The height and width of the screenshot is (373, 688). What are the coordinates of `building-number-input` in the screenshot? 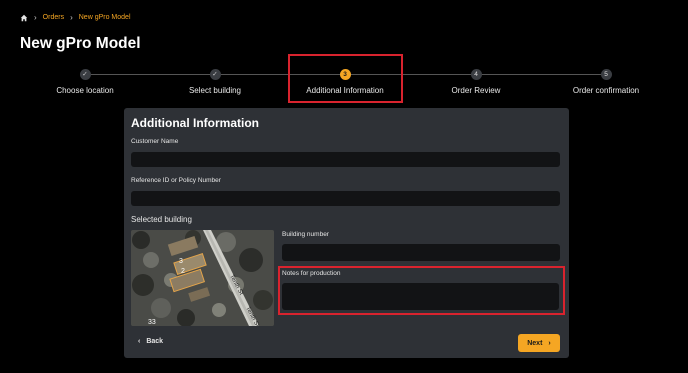 It's located at (421, 252).